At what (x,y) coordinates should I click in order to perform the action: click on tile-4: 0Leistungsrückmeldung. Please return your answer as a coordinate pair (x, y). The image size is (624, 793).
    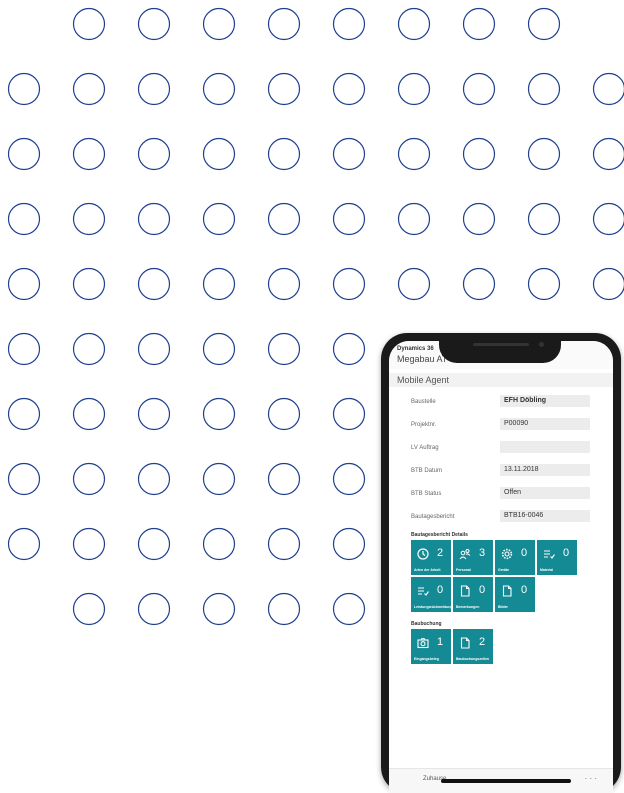
    Looking at the image, I should click on (431, 594).